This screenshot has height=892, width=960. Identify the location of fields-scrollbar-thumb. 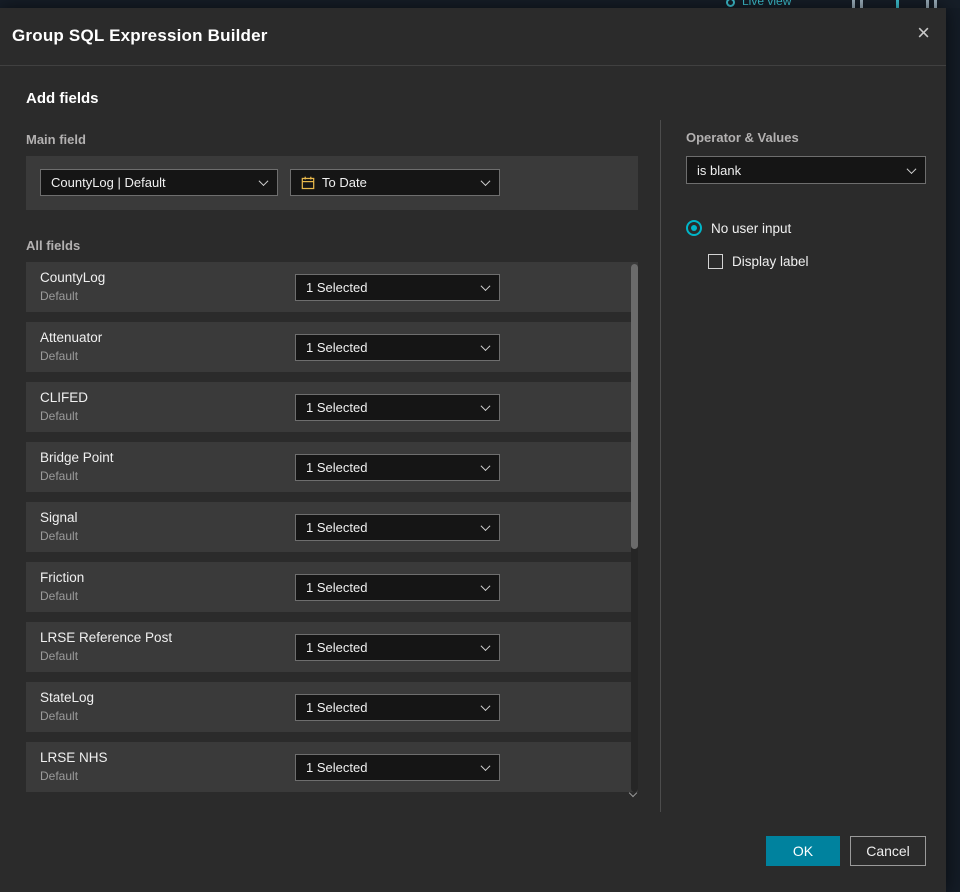
(634, 406).